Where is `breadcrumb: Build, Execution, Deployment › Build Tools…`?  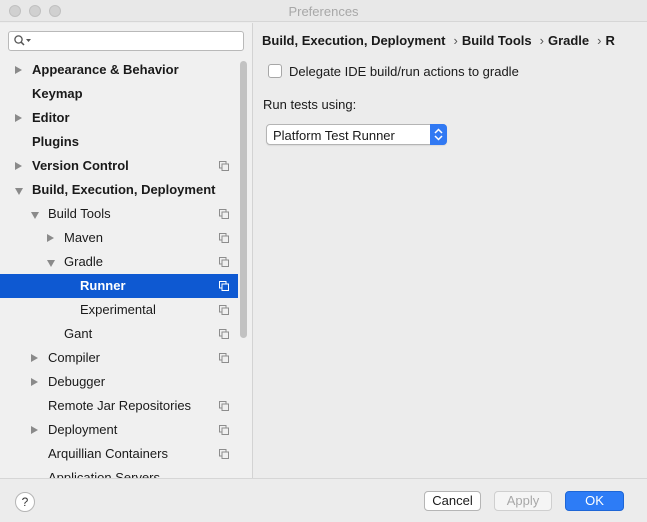 breadcrumb: Build, Execution, Deployment › Build Tools… is located at coordinates (440, 40).